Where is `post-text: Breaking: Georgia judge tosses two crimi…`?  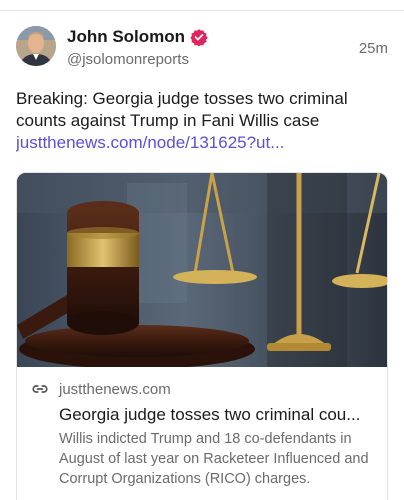
post-text: Breaking: Georgia judge tosses two crimi… is located at coordinates (182, 109).